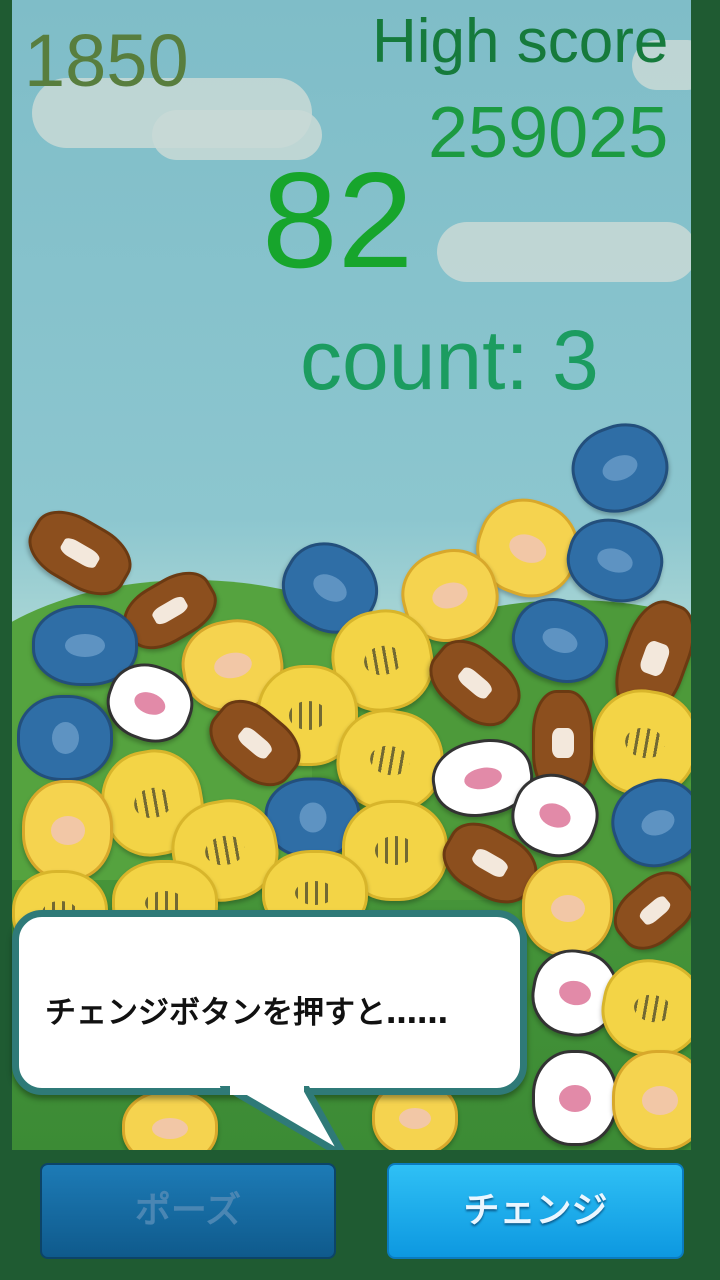  I want to click on cow-piece, so click(575, 1098).